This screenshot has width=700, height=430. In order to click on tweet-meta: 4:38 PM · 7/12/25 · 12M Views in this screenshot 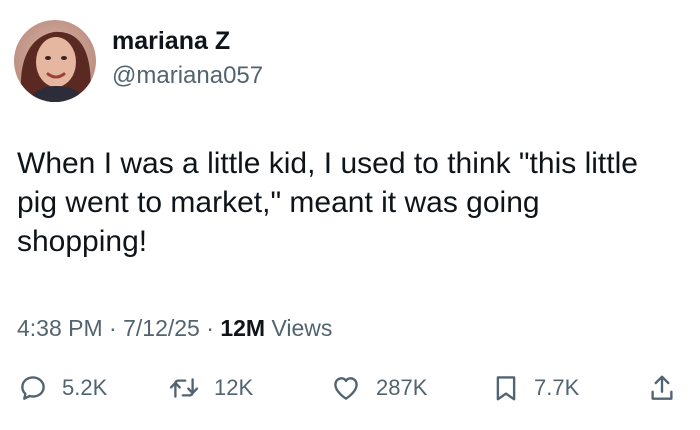, I will do `click(174, 328)`.